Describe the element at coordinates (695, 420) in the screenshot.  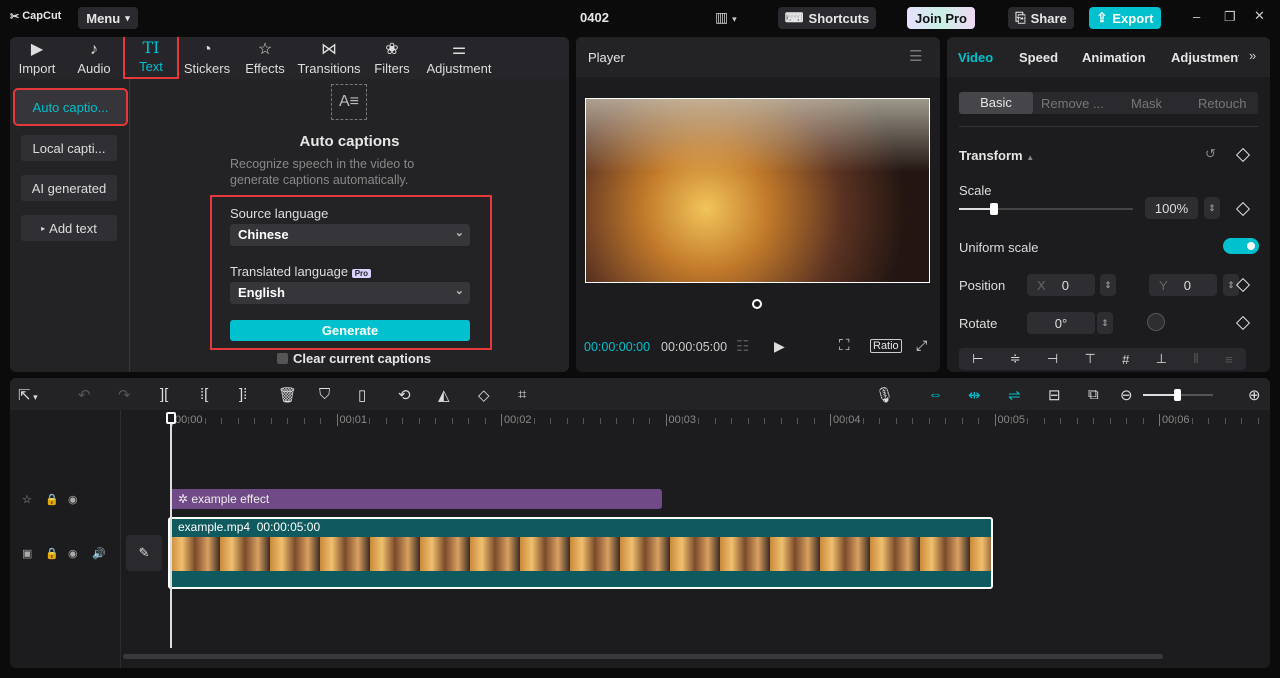
I see `time-ruler: 00:00 00:01 00:02 00:03 00:04 00:05 00:06` at that location.